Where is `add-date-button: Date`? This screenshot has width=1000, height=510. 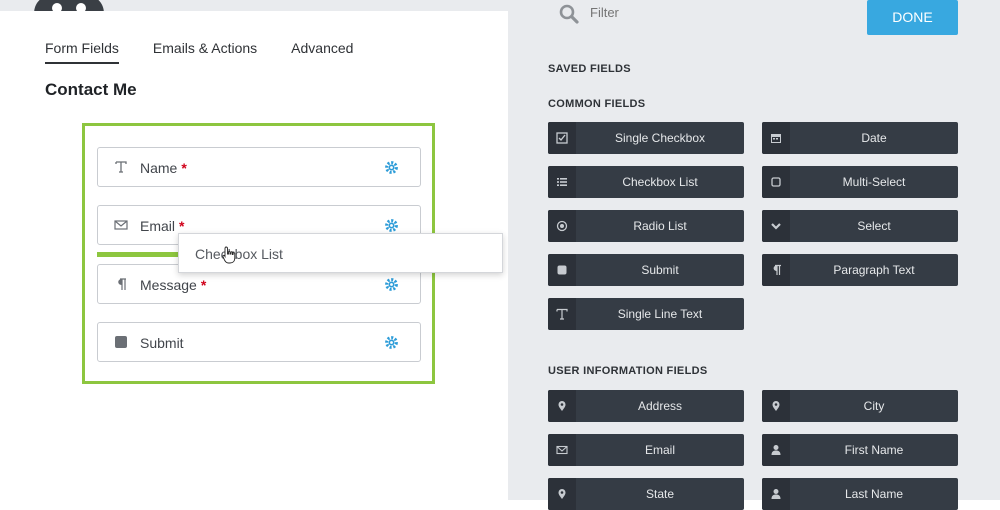
add-date-button: Date is located at coordinates (860, 138).